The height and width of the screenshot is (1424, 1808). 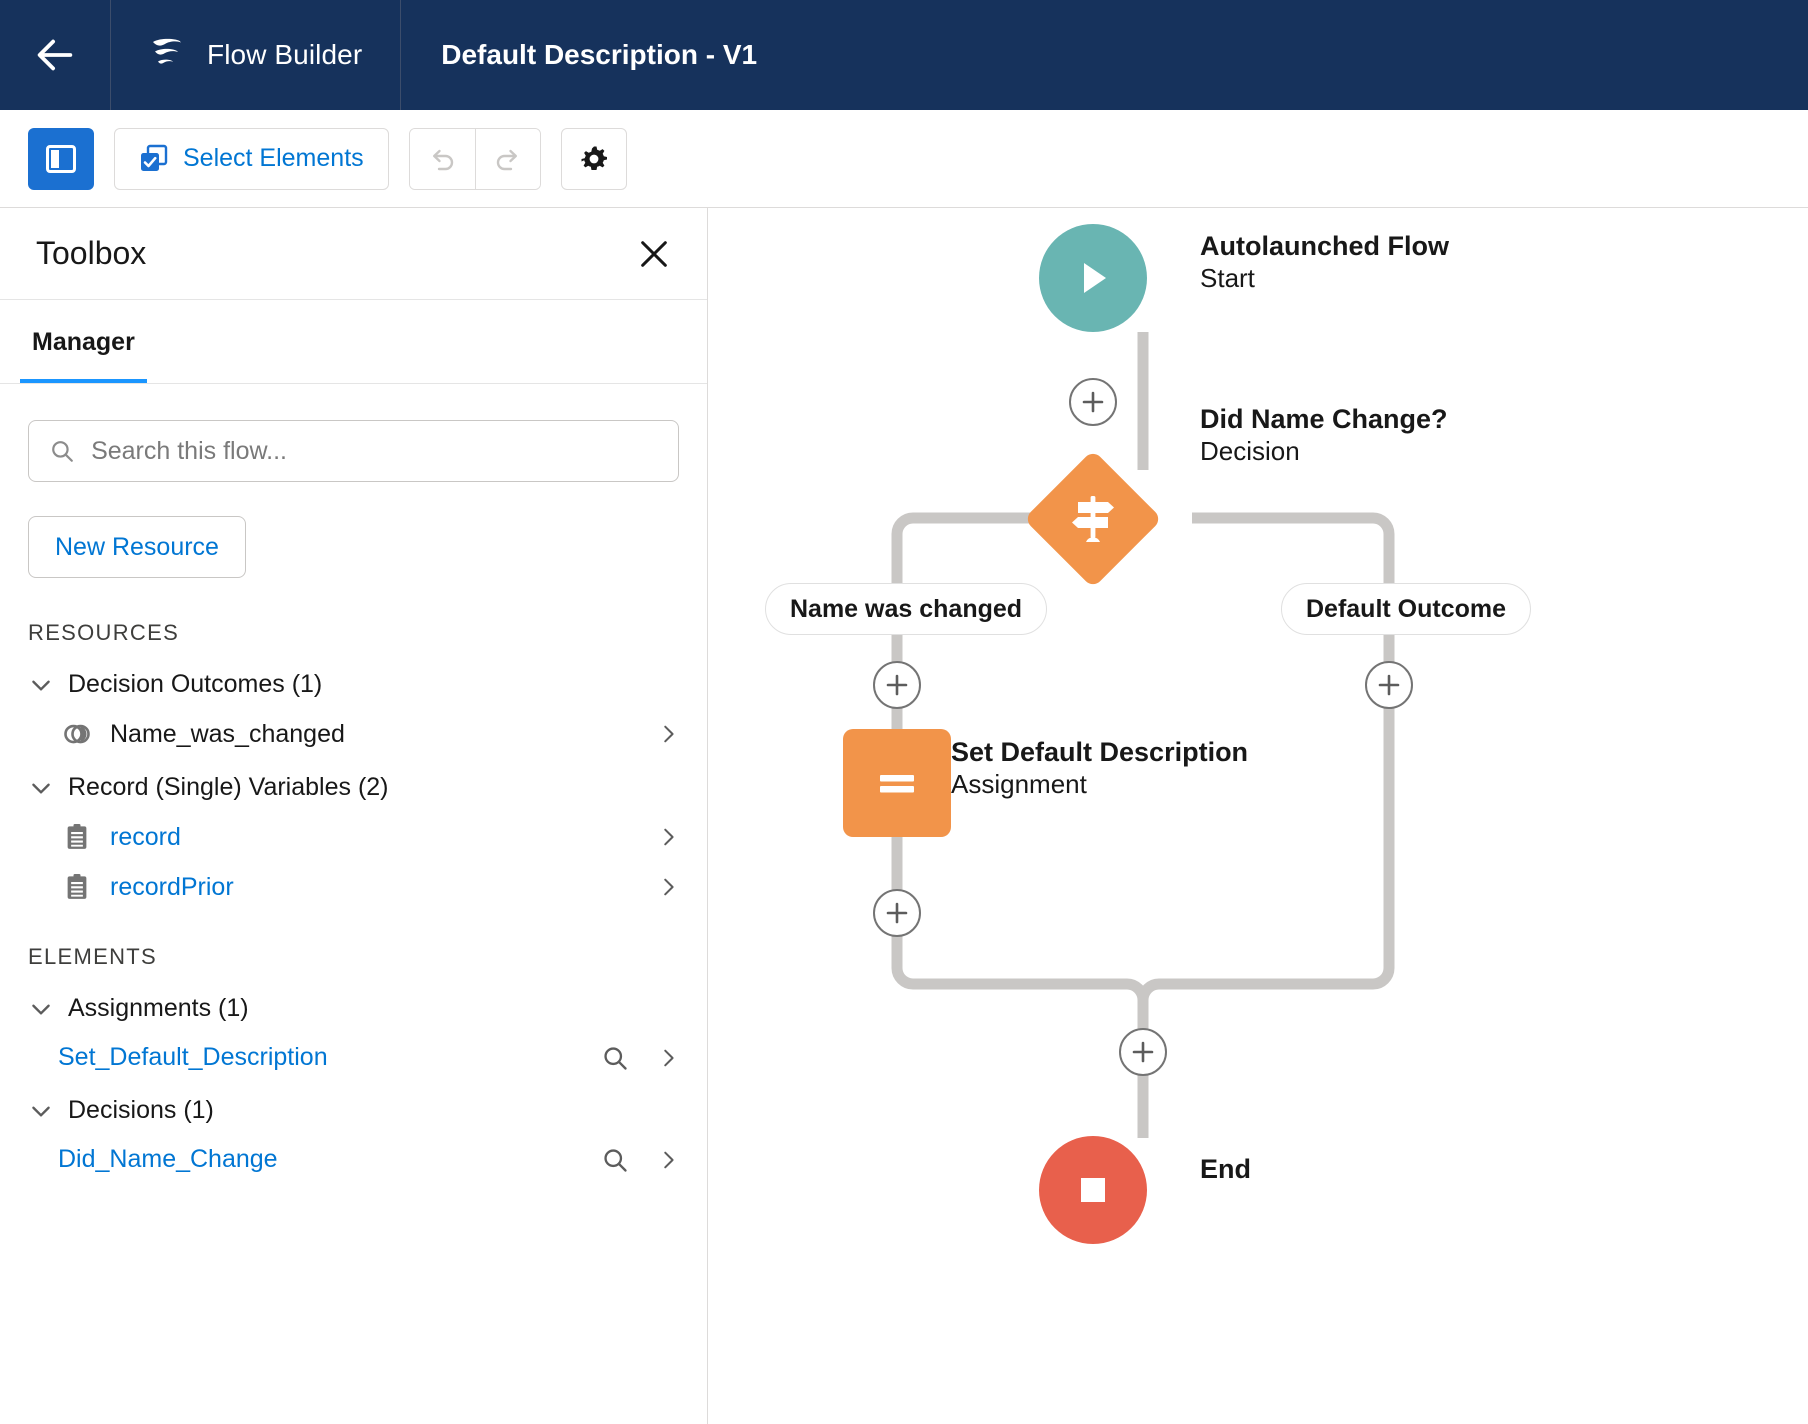 I want to click on tree-item-record: record, so click(x=353, y=837).